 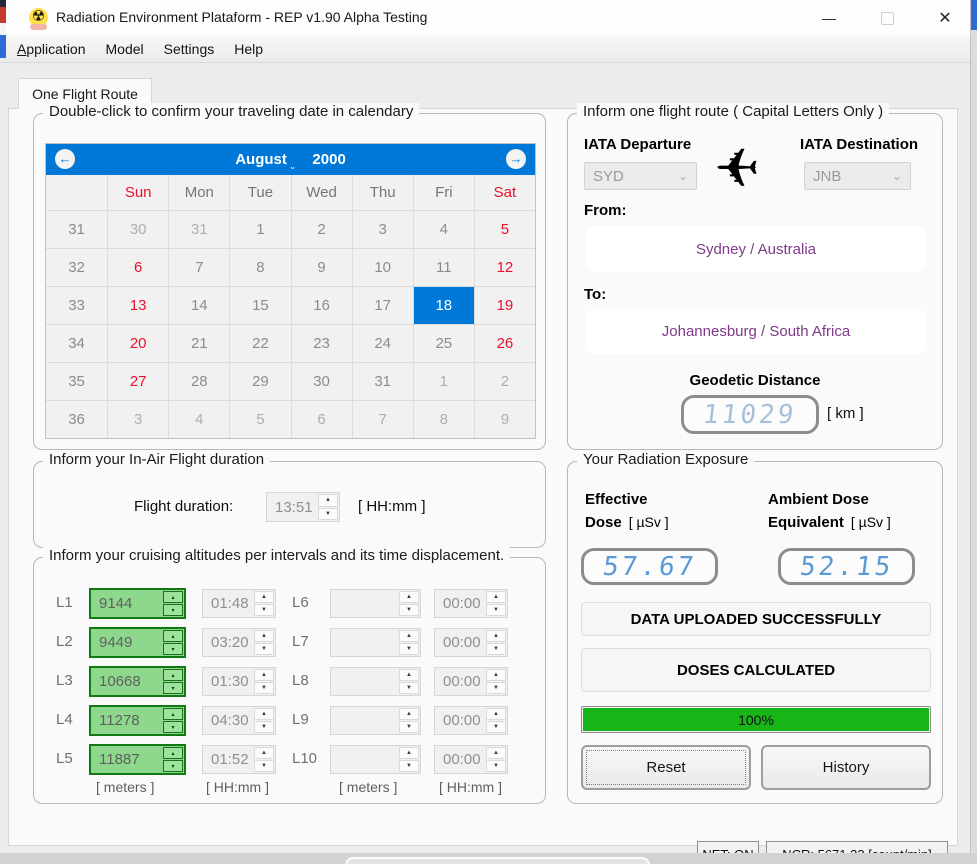 What do you see at coordinates (516, 159) in the screenshot?
I see `next-month-button: →` at bounding box center [516, 159].